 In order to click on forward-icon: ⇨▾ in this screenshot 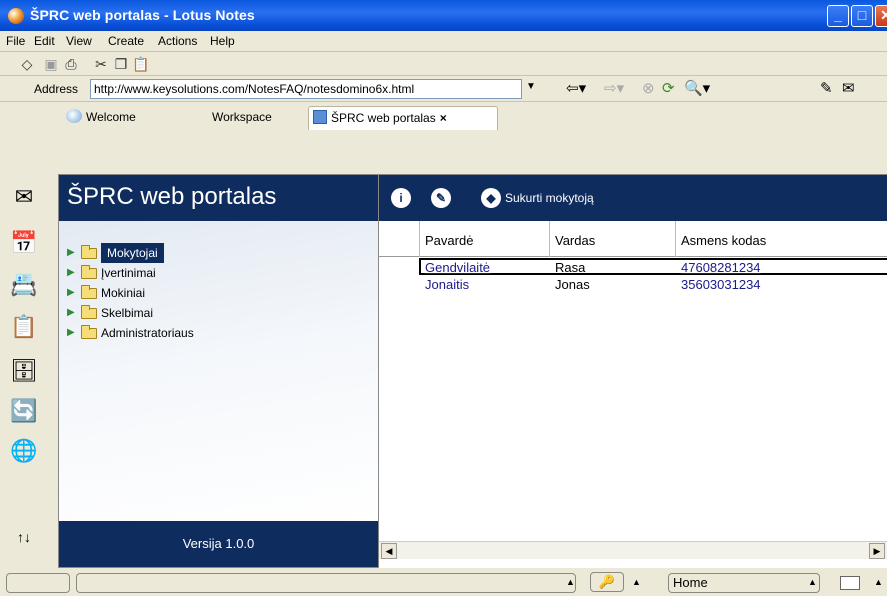, I will do `click(614, 89)`.